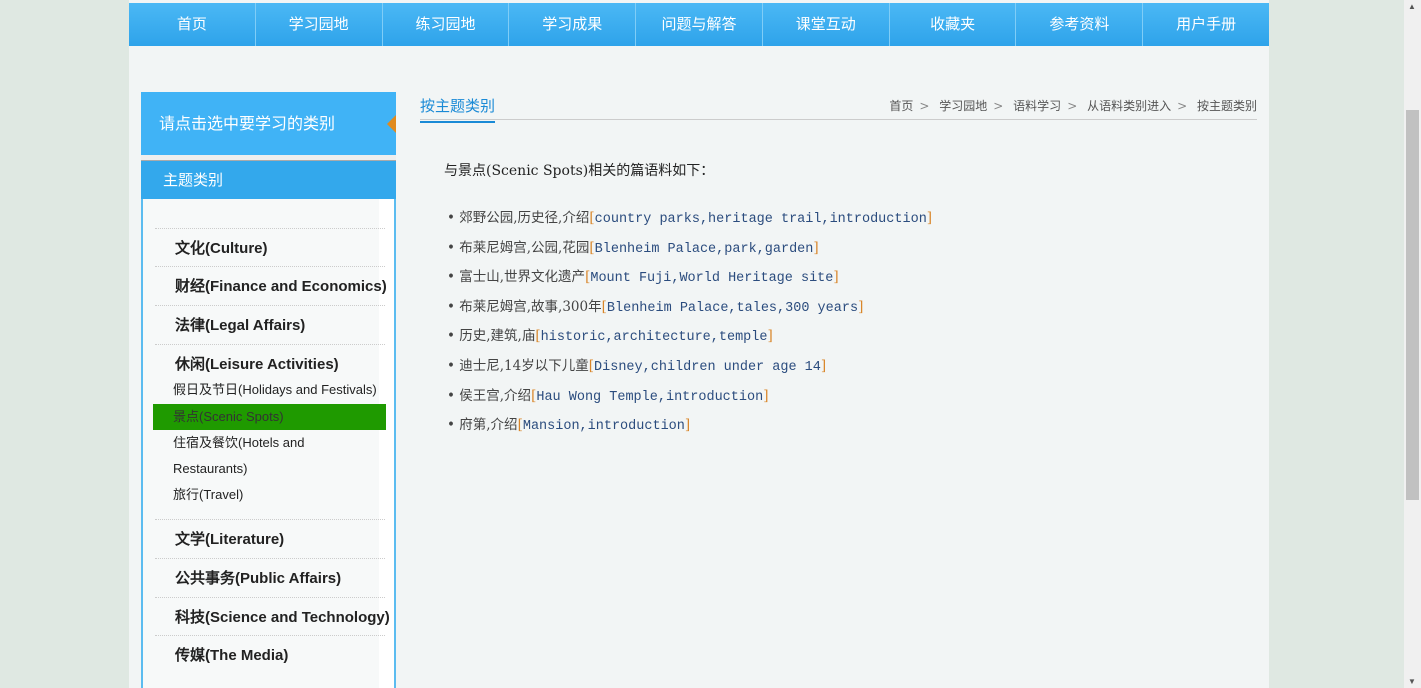  Describe the element at coordinates (488, 425) in the screenshot. I see `item-zh: 府第,介绍` at that location.